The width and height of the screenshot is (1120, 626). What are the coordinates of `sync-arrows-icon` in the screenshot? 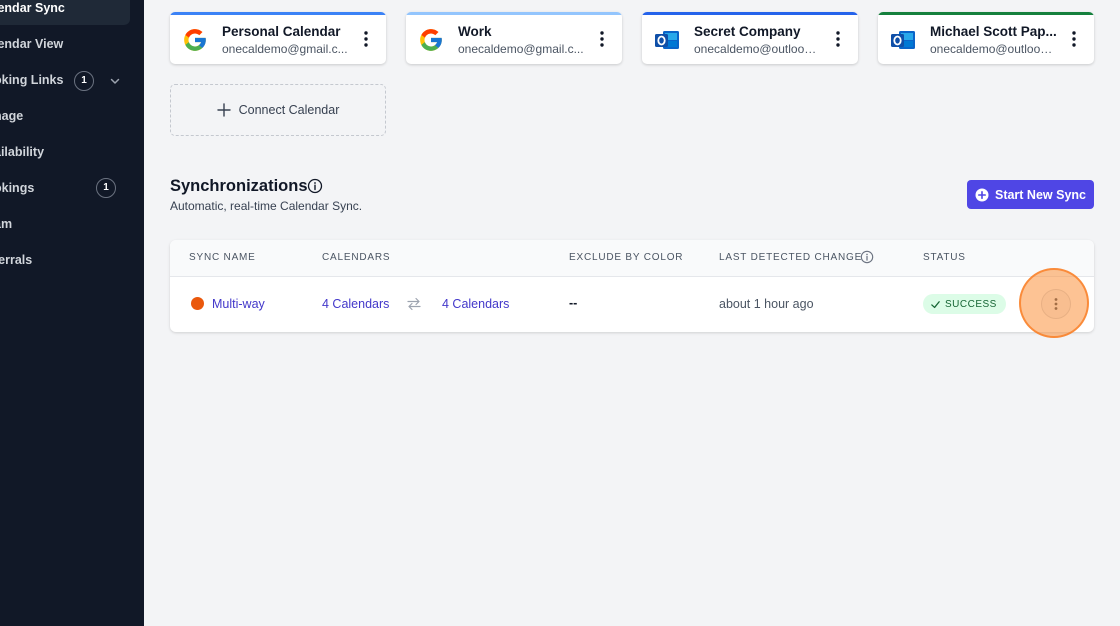 It's located at (414, 304).